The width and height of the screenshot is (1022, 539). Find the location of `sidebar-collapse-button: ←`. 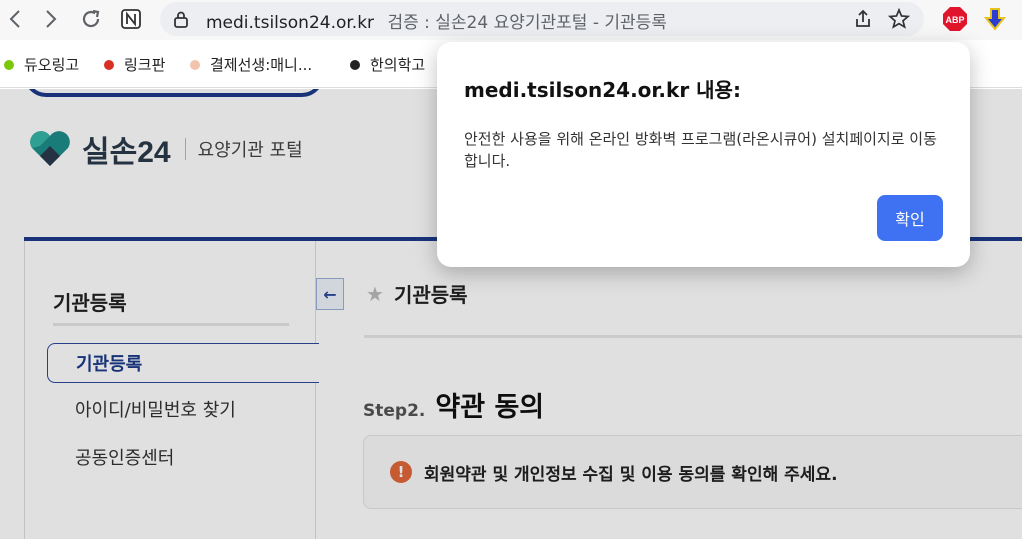

sidebar-collapse-button: ← is located at coordinates (330, 294).